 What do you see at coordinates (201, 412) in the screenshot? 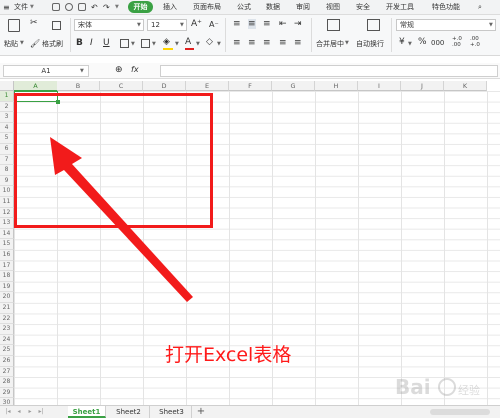
I see `add-sheet-button: +` at bounding box center [201, 412].